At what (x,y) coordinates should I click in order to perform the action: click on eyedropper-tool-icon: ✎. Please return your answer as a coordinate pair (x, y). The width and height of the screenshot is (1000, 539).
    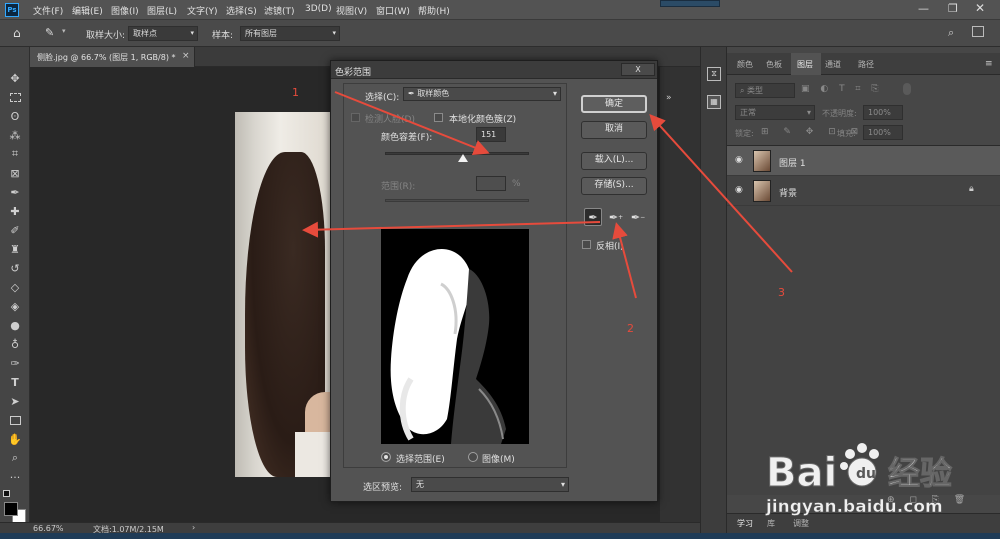
    Looking at the image, I should click on (49, 32).